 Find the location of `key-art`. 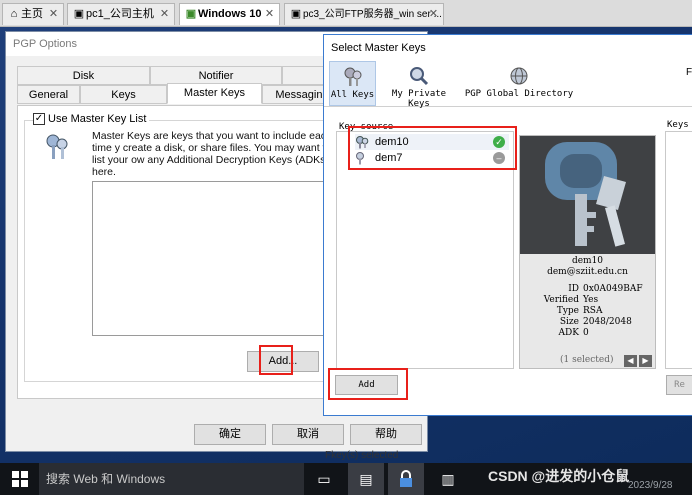

key-art is located at coordinates (587, 195).